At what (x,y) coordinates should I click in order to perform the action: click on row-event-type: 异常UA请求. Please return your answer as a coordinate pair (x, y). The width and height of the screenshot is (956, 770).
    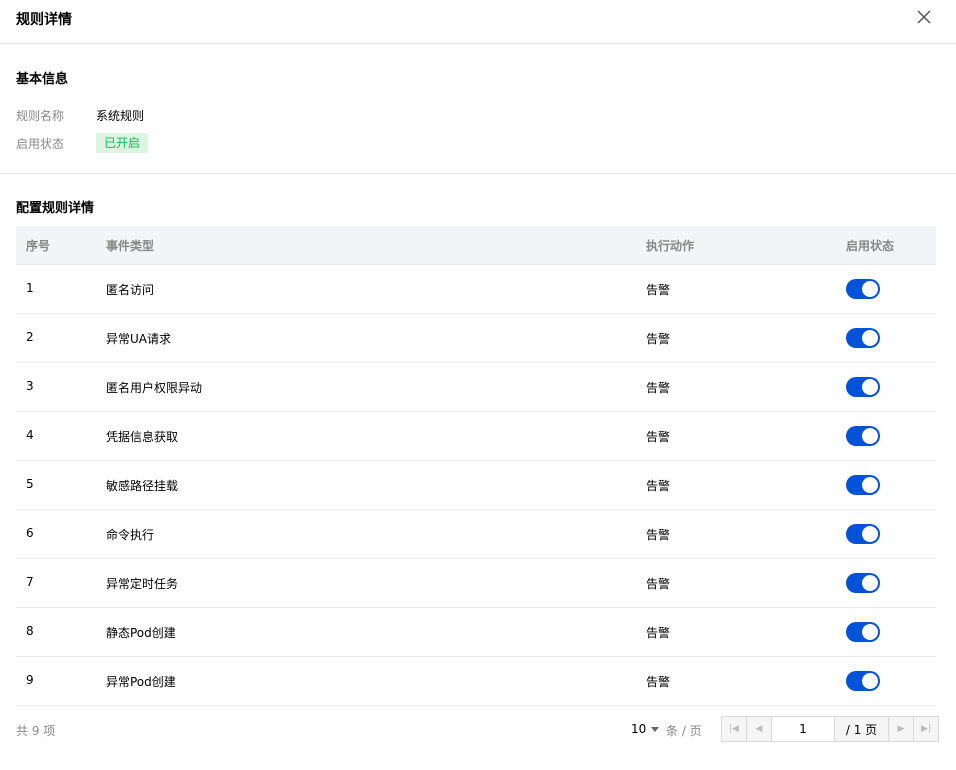
    Looking at the image, I should click on (138, 339).